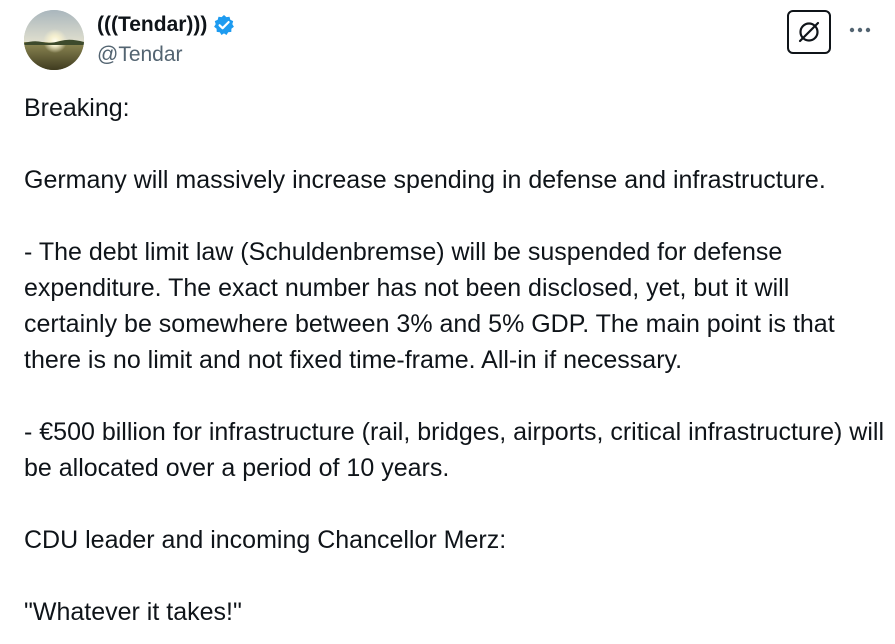 The height and width of the screenshot is (644, 895). I want to click on author-name-row: (((Tendar))), so click(166, 25).